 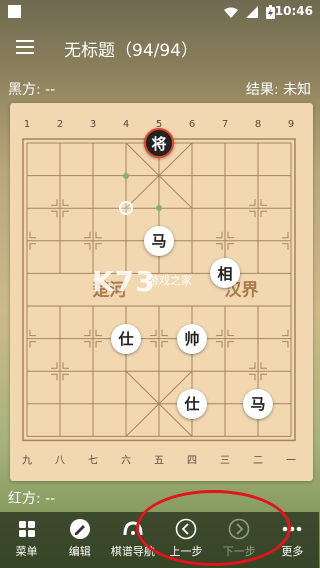 I want to click on game-result-label: 结果: 未知, so click(x=278, y=90).